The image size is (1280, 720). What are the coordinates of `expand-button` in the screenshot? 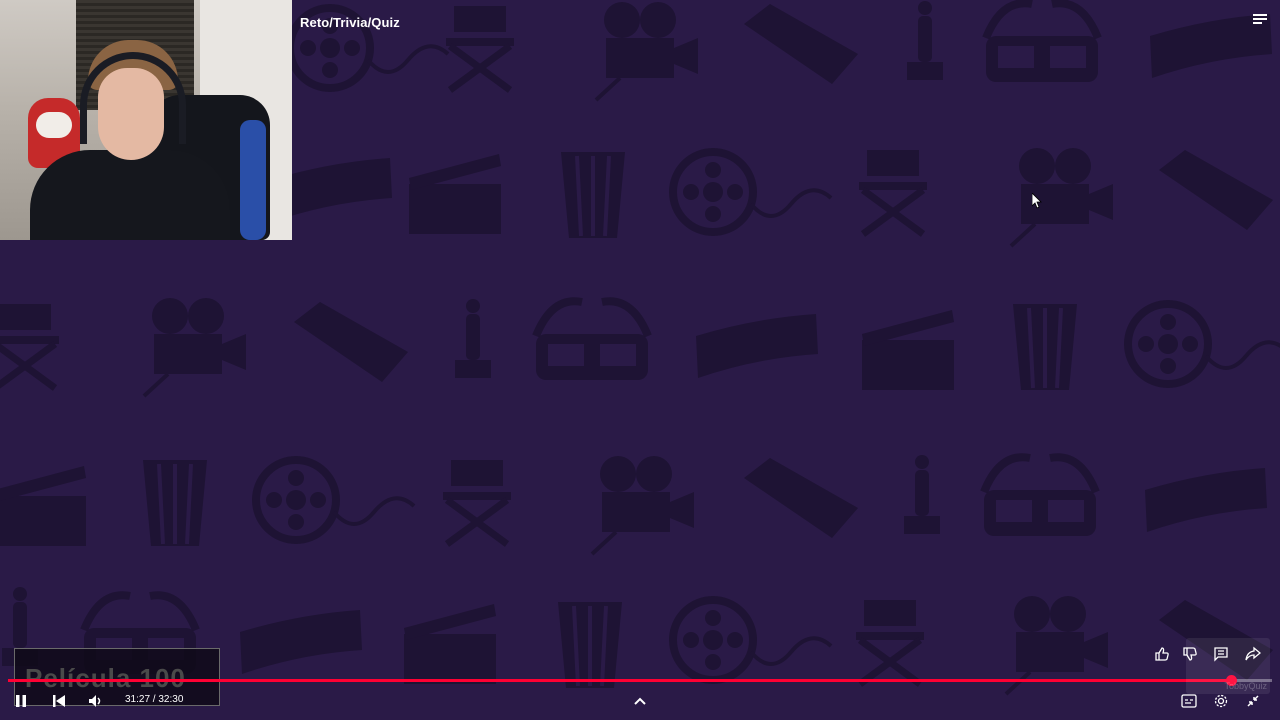 It's located at (640, 701).